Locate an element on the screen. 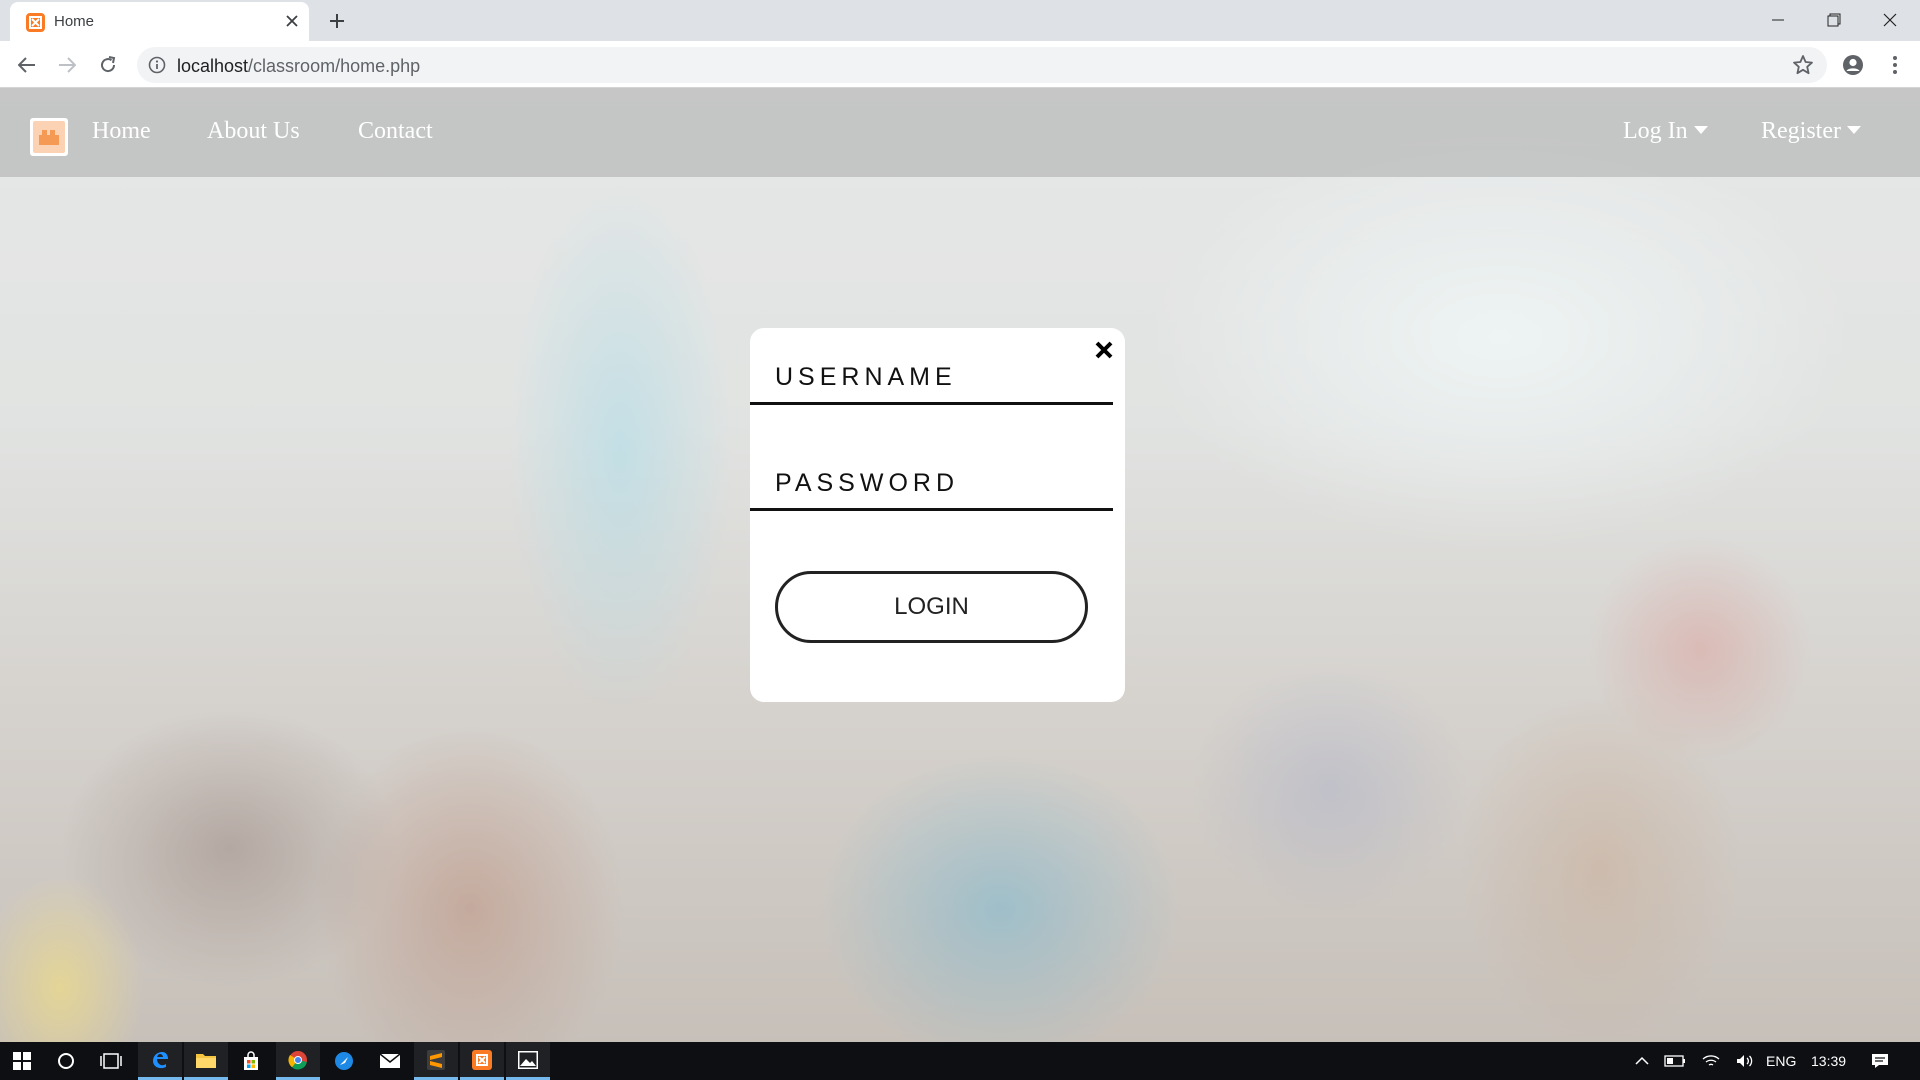 This screenshot has height=1080, width=1920. browser-tab-strip: Home is located at coordinates (960, 20).